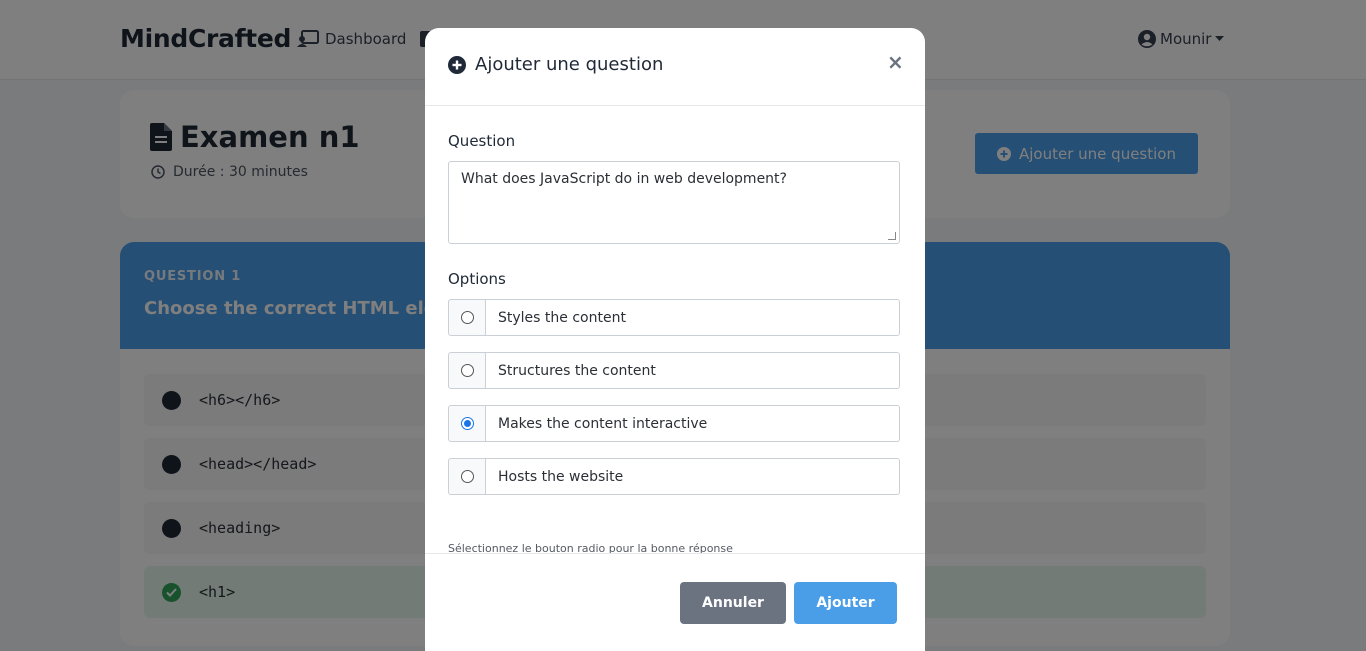  I want to click on option-input: Hosts the website, so click(693, 476).